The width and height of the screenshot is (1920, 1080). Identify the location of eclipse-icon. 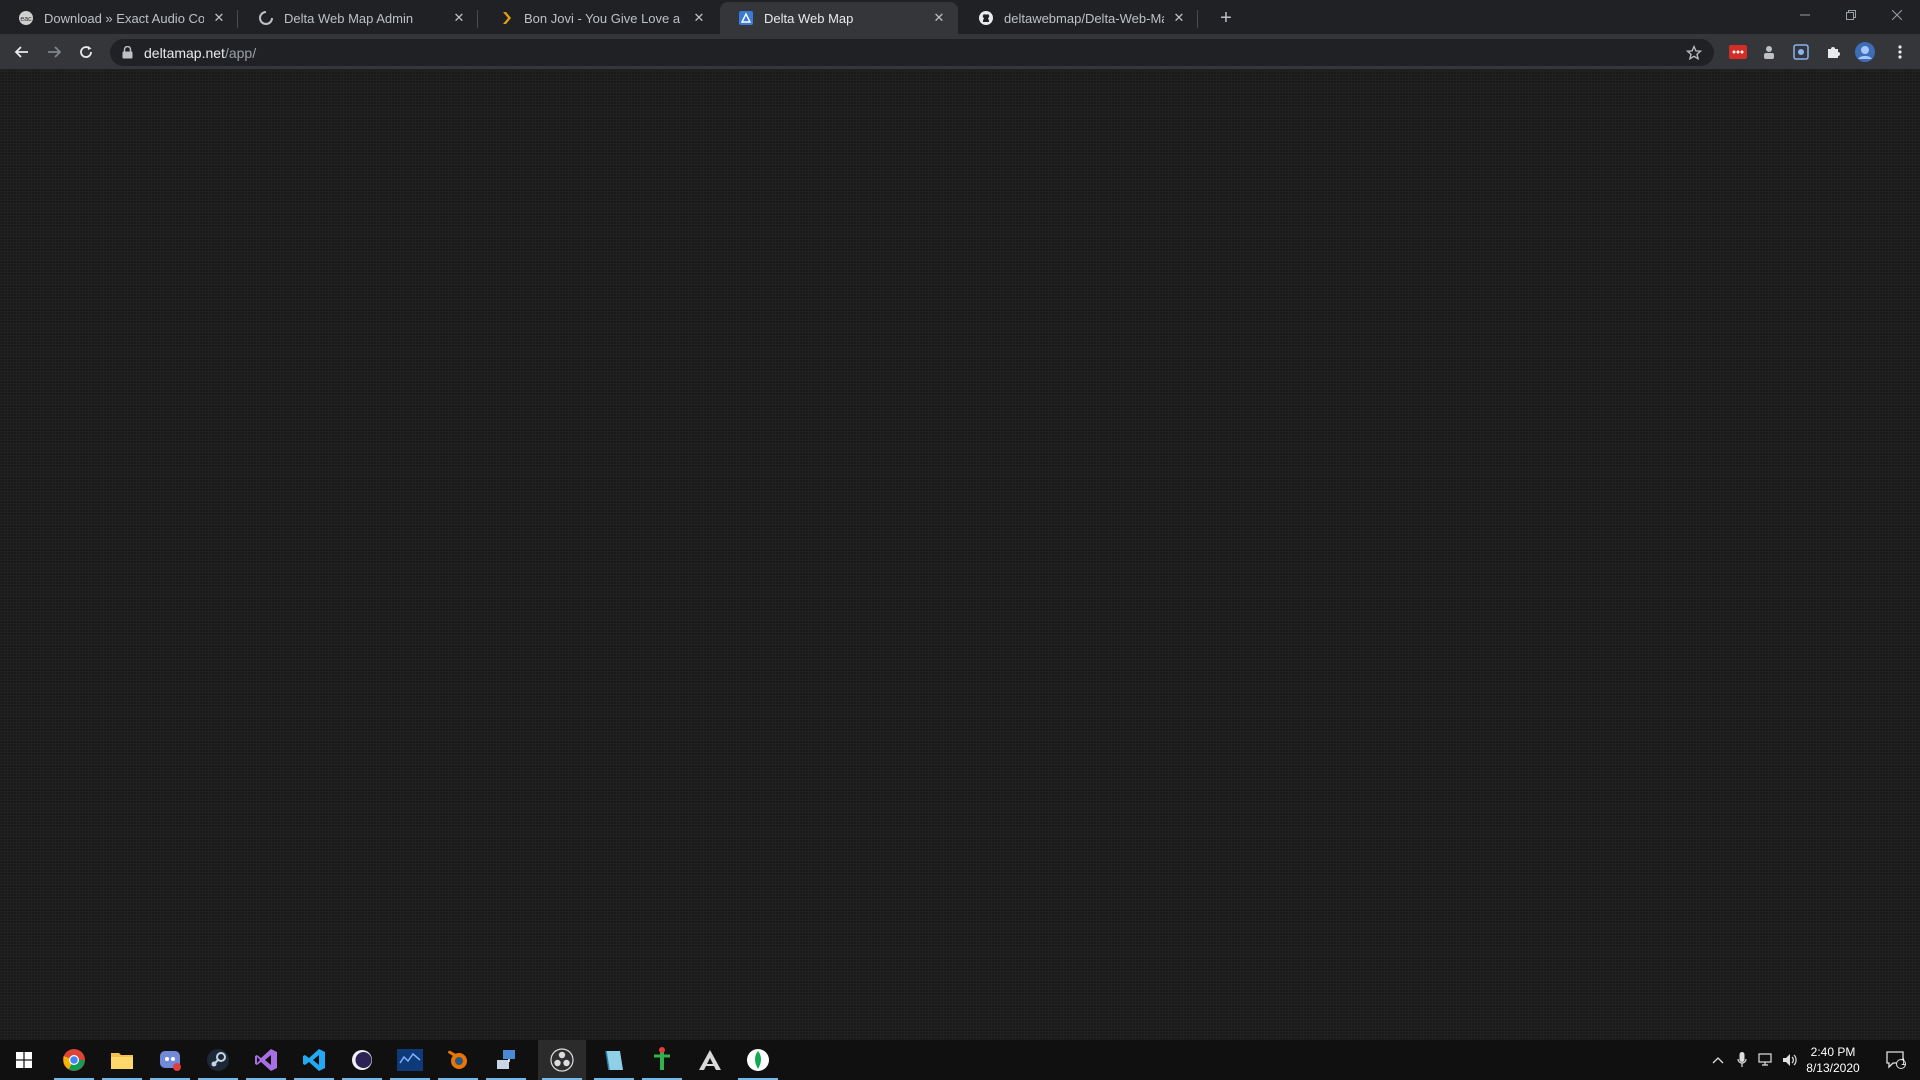
(362, 1060).